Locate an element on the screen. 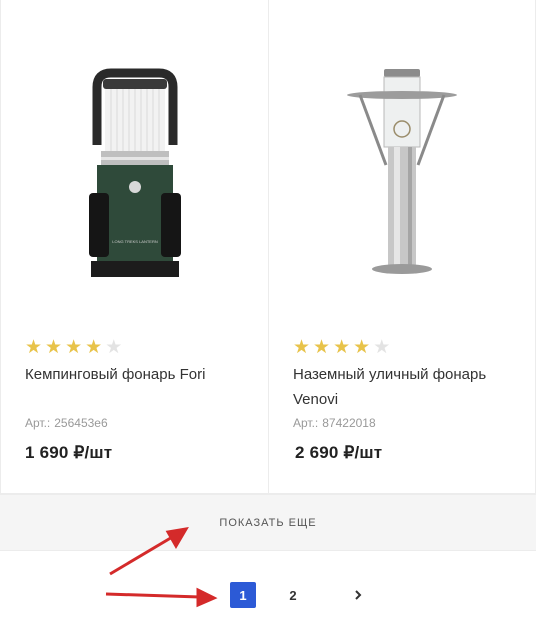  page-1-button: 1 is located at coordinates (243, 595).